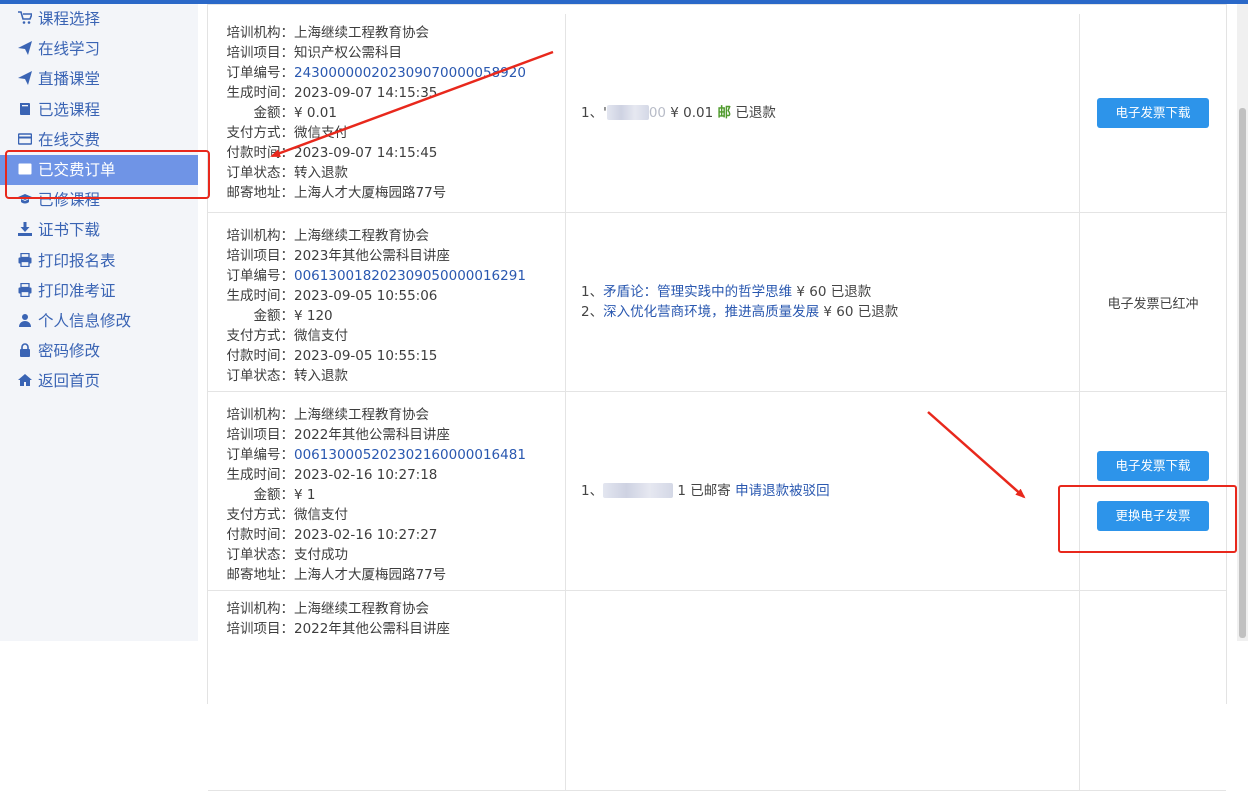  I want to click on order-number: 订单编号：006130018202309050000016291, so click(376, 276).